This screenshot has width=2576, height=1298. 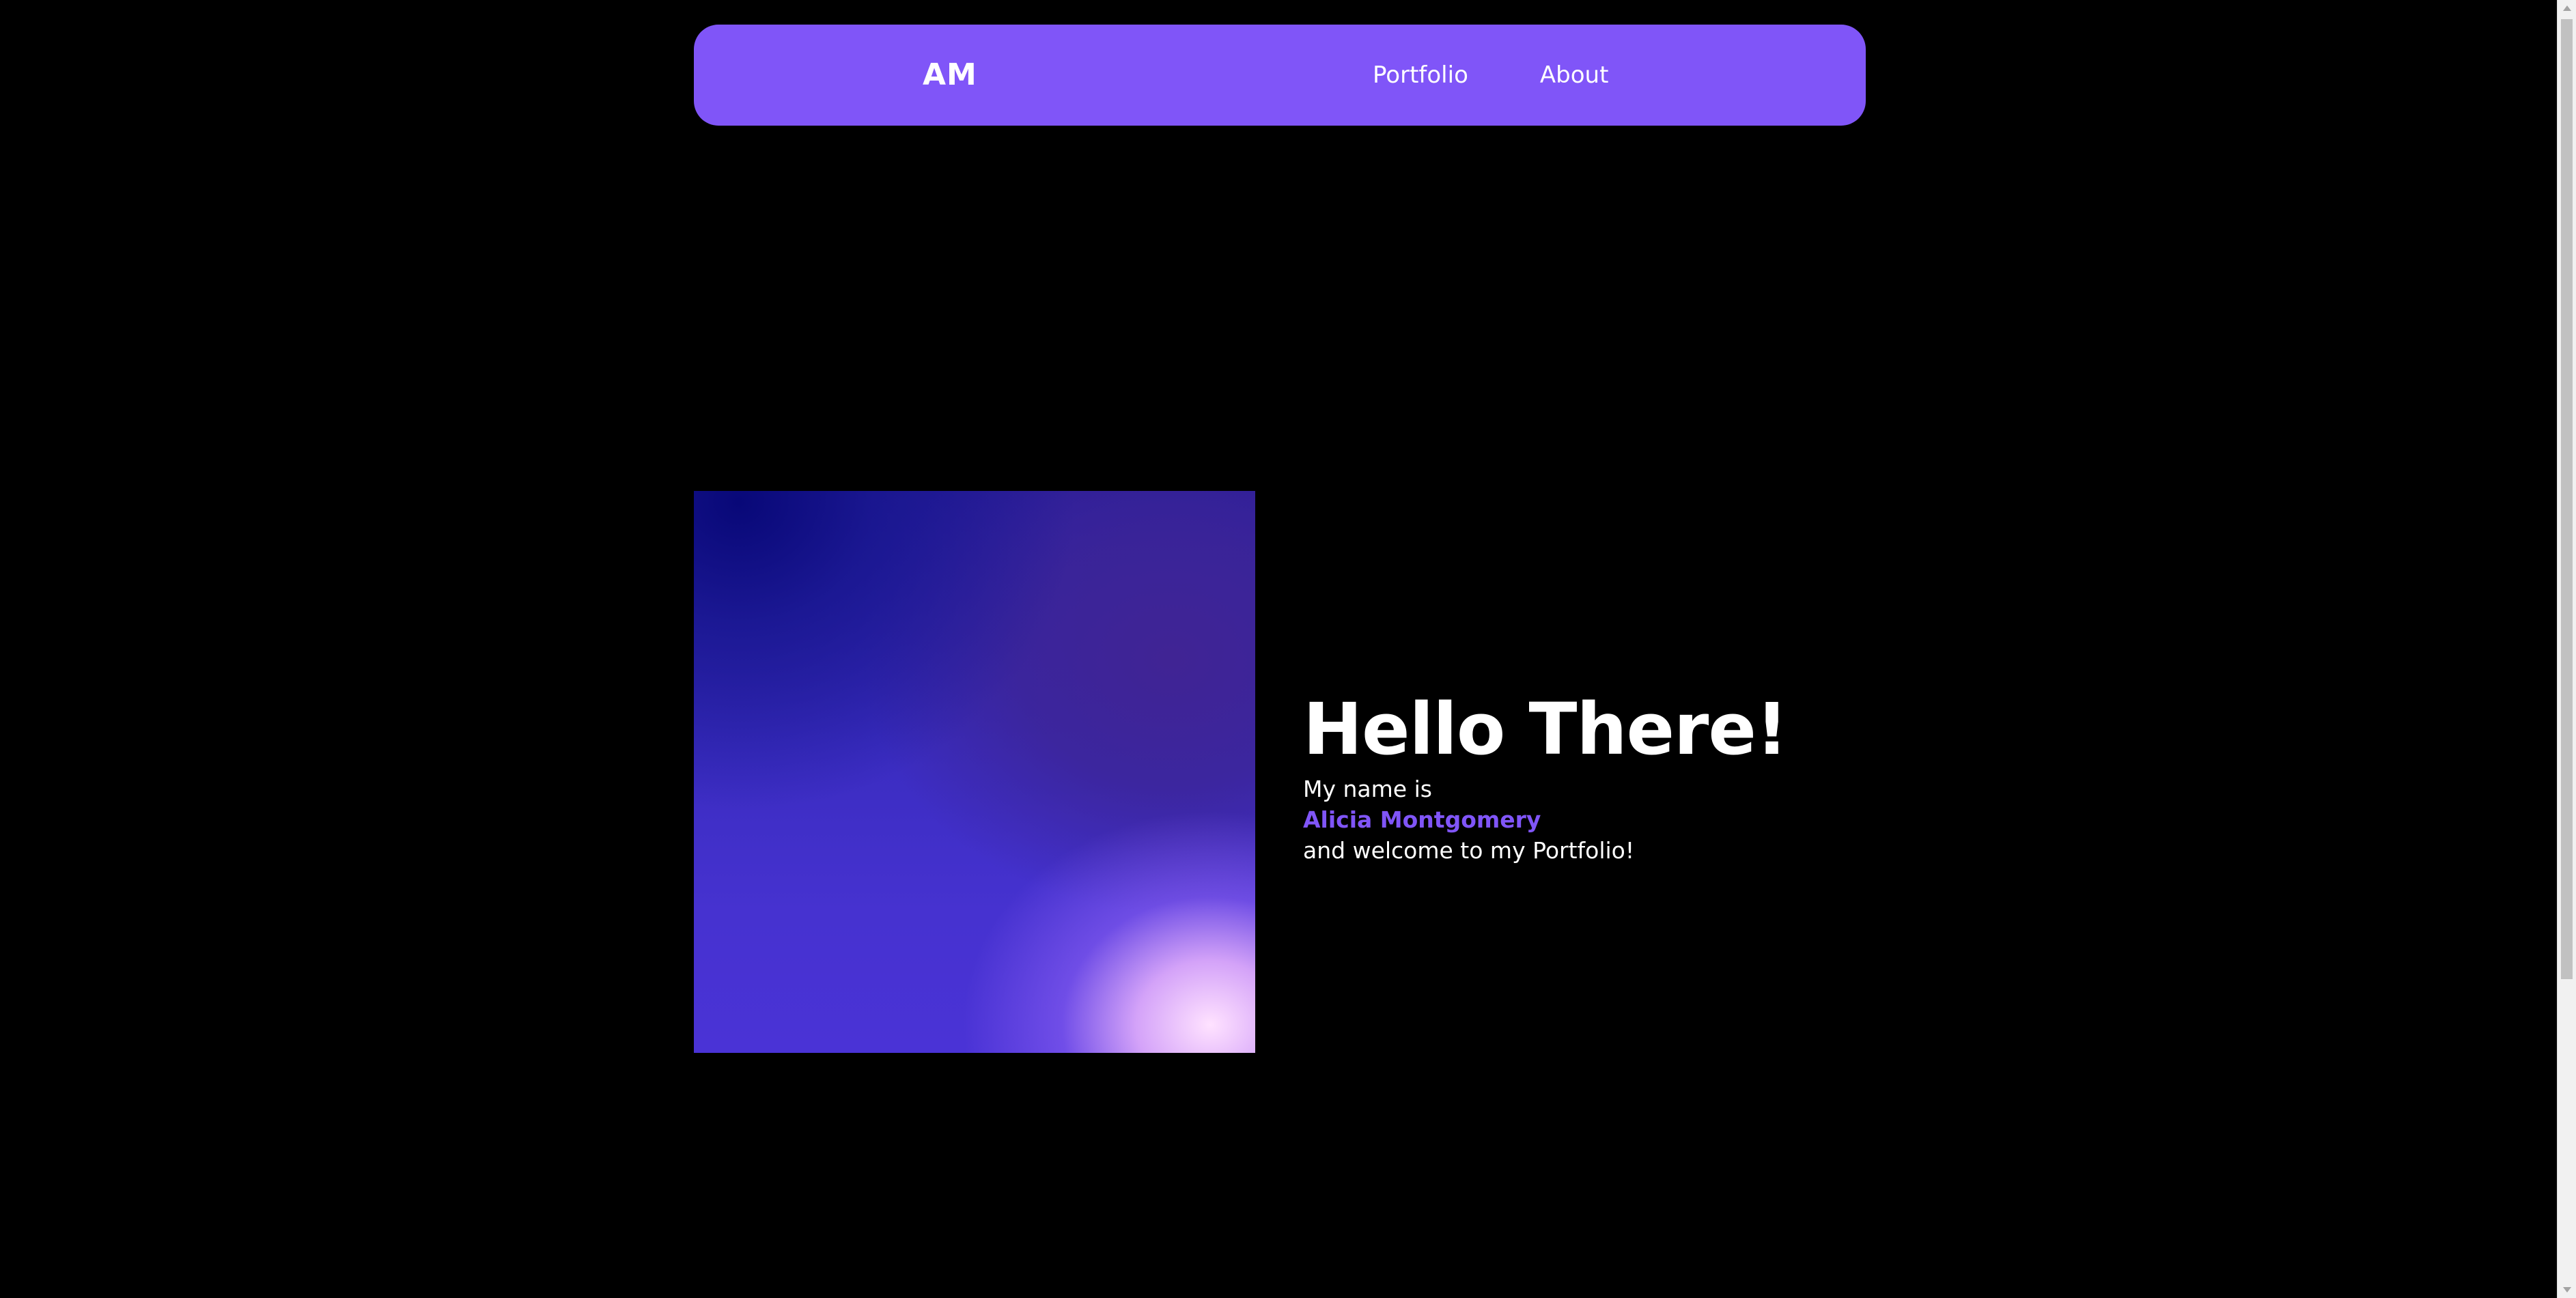 What do you see at coordinates (1367, 789) in the screenshot?
I see `hero-intro: My name is` at bounding box center [1367, 789].